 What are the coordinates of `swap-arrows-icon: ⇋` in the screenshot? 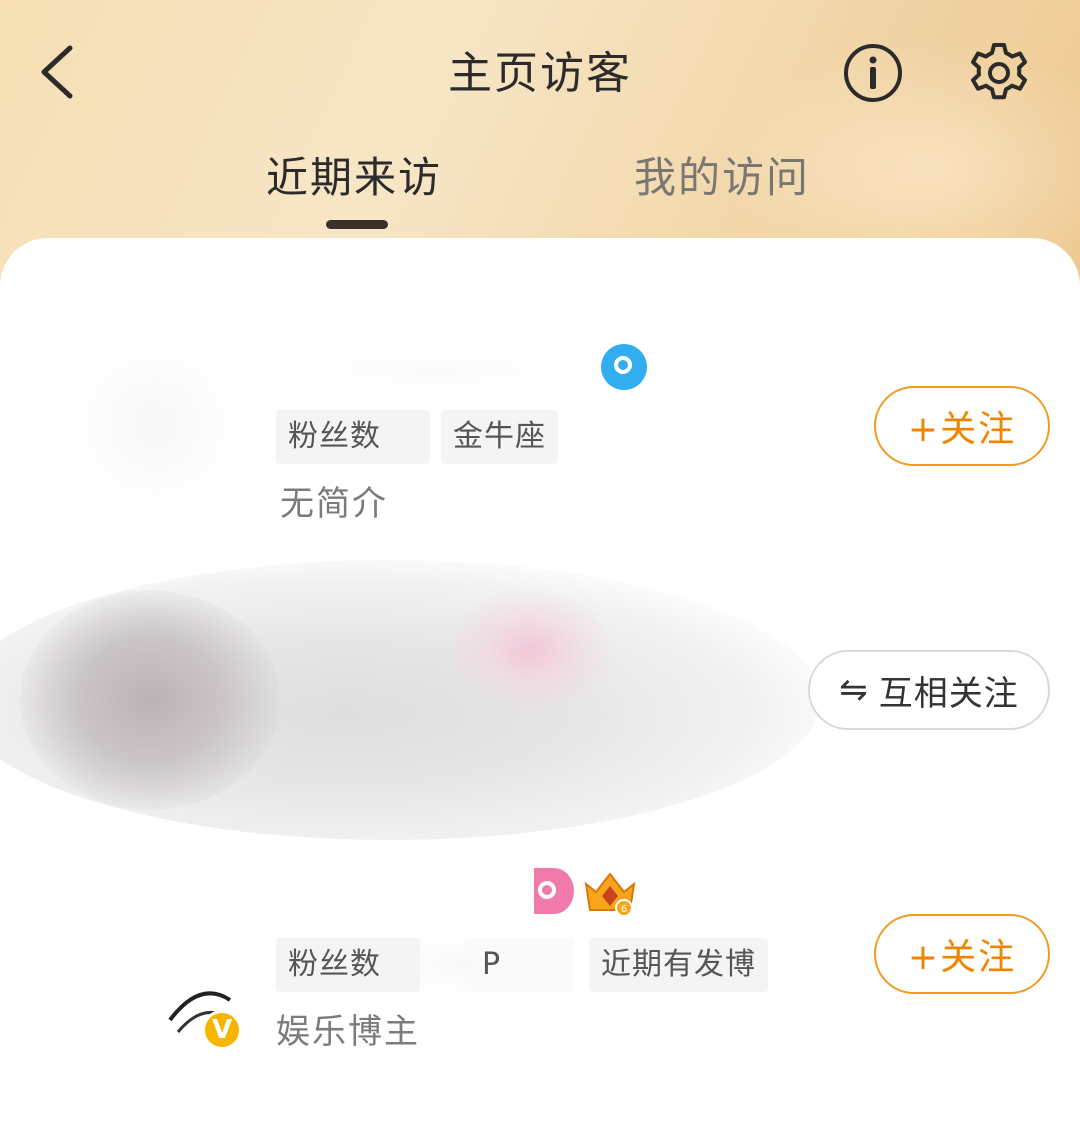 It's located at (854, 690).